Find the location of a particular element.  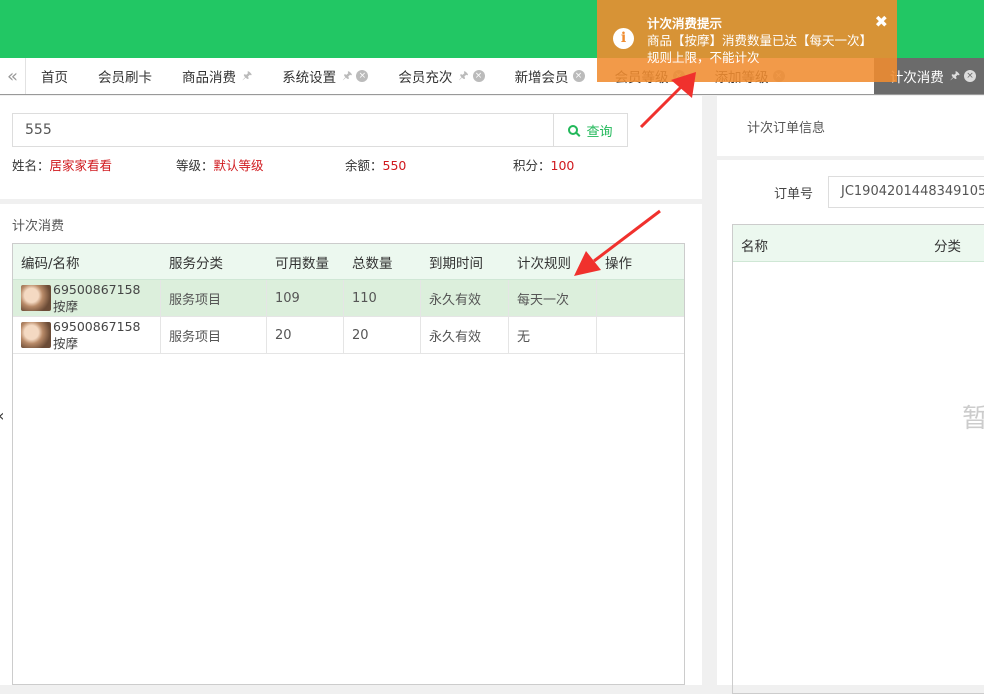

order-info-title: 计次订单信息 is located at coordinates (786, 128).